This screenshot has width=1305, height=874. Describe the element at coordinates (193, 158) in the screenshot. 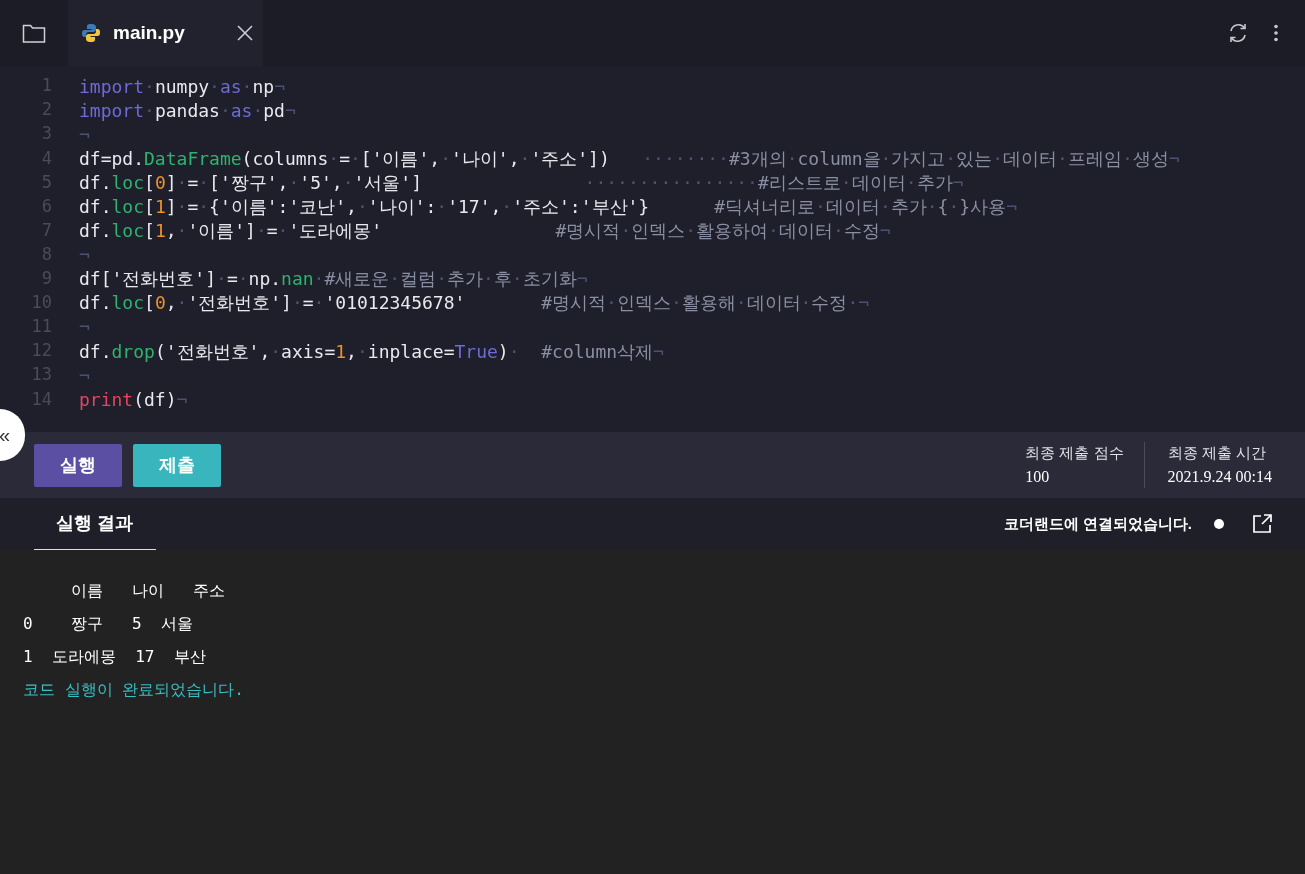

I see `function-token: DataFrame` at that location.